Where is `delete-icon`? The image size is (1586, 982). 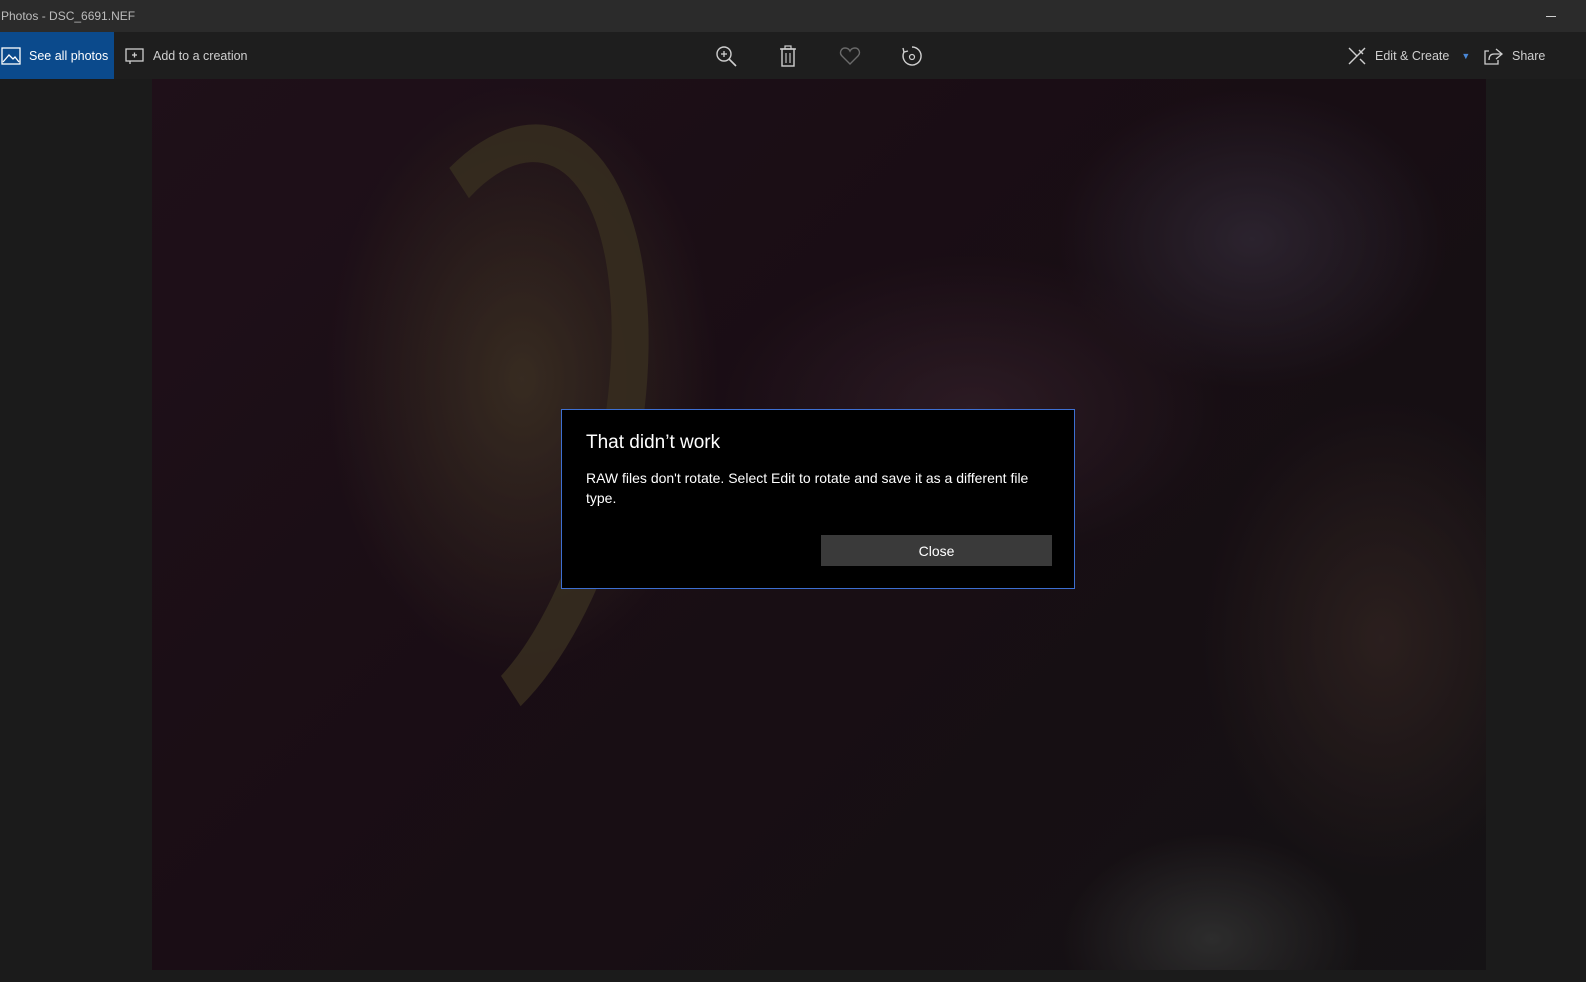
delete-icon is located at coordinates (788, 56).